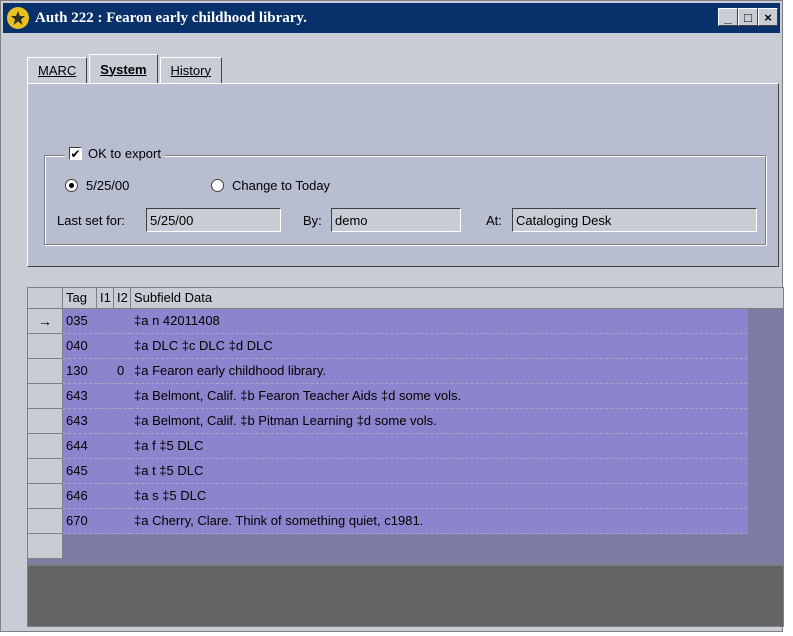  Describe the element at coordinates (494, 220) in the screenshot. I see `at-label: At:` at that location.